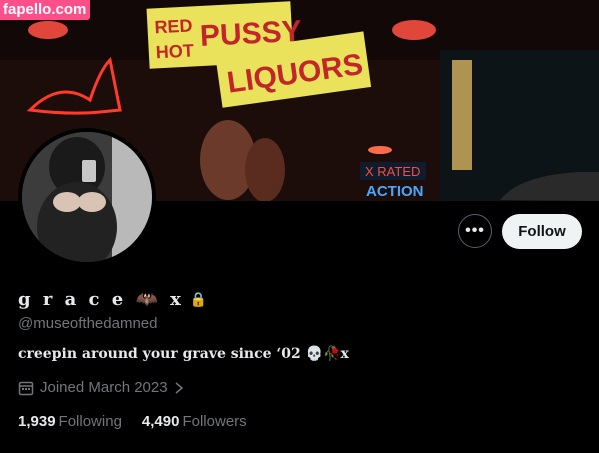 The height and width of the screenshot is (453, 599). I want to click on following-link: 1,939 Following, so click(70, 421).